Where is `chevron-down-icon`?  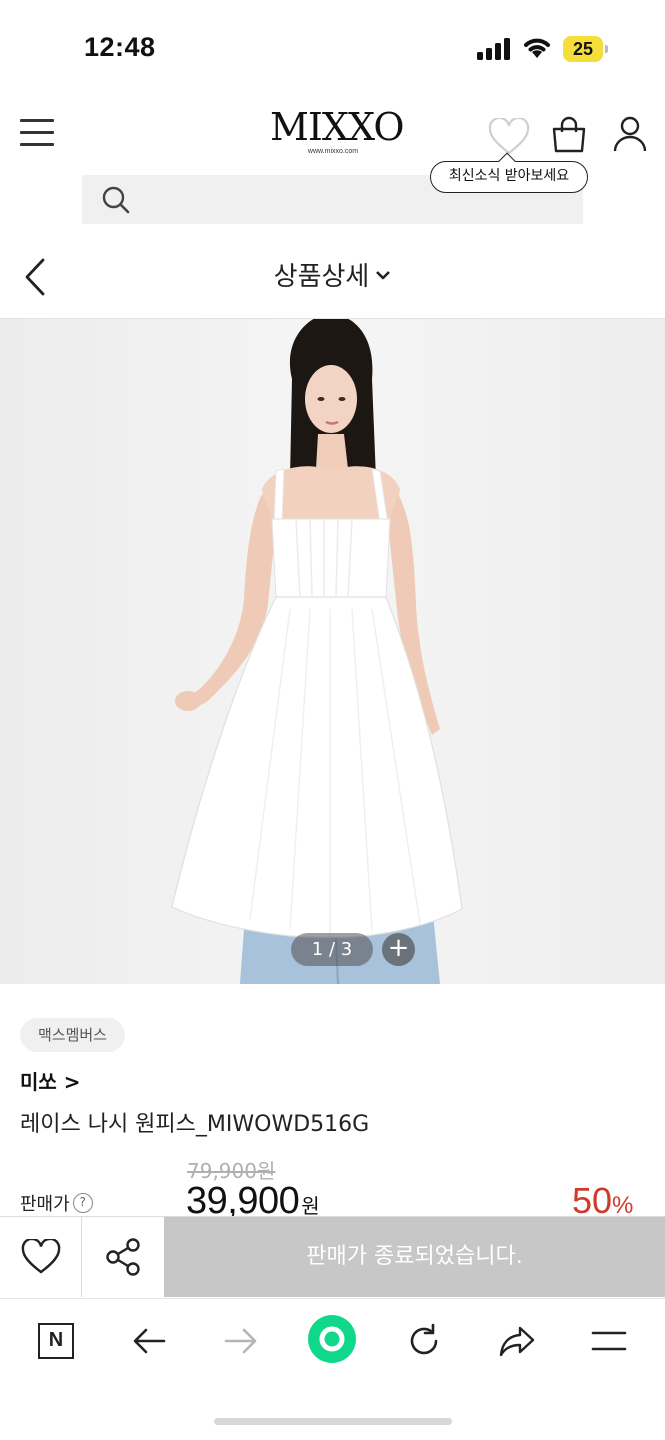
chevron-down-icon is located at coordinates (383, 274).